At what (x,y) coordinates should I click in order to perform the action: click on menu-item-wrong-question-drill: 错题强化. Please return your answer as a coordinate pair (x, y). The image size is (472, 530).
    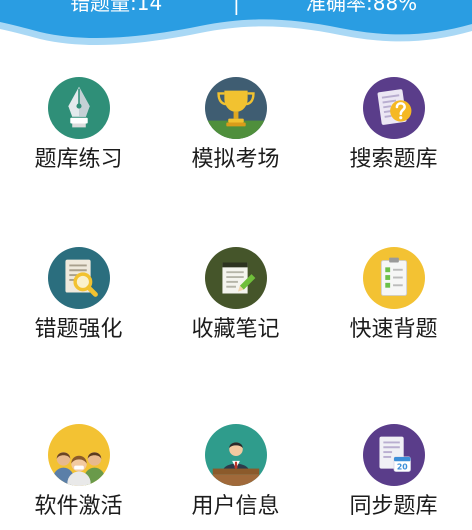
    Looking at the image, I should click on (78, 295).